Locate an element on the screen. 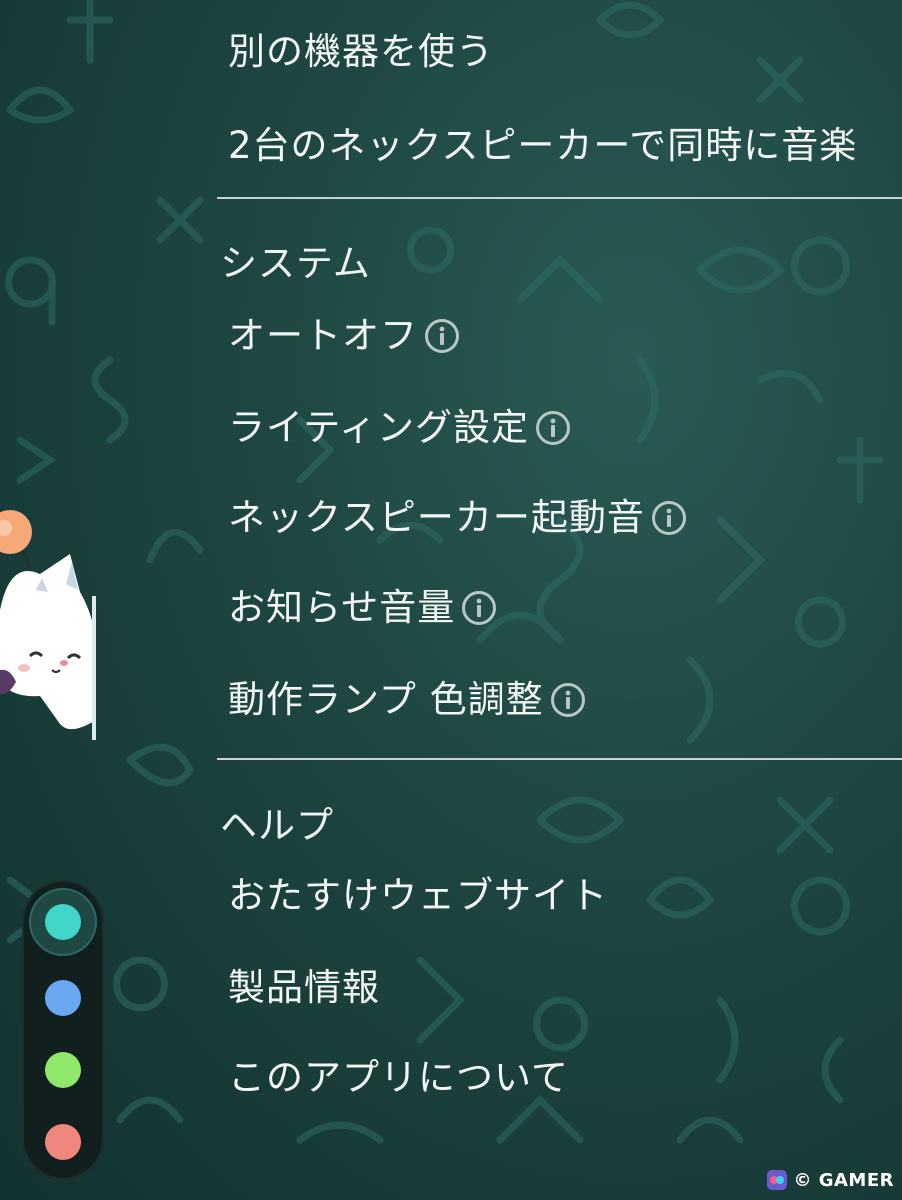 Image resolution: width=902 pixels, height=1200 pixels. menu-item-dual-speaker: 2台のネックスピーカーで同時に音楽 is located at coordinates (542, 146).